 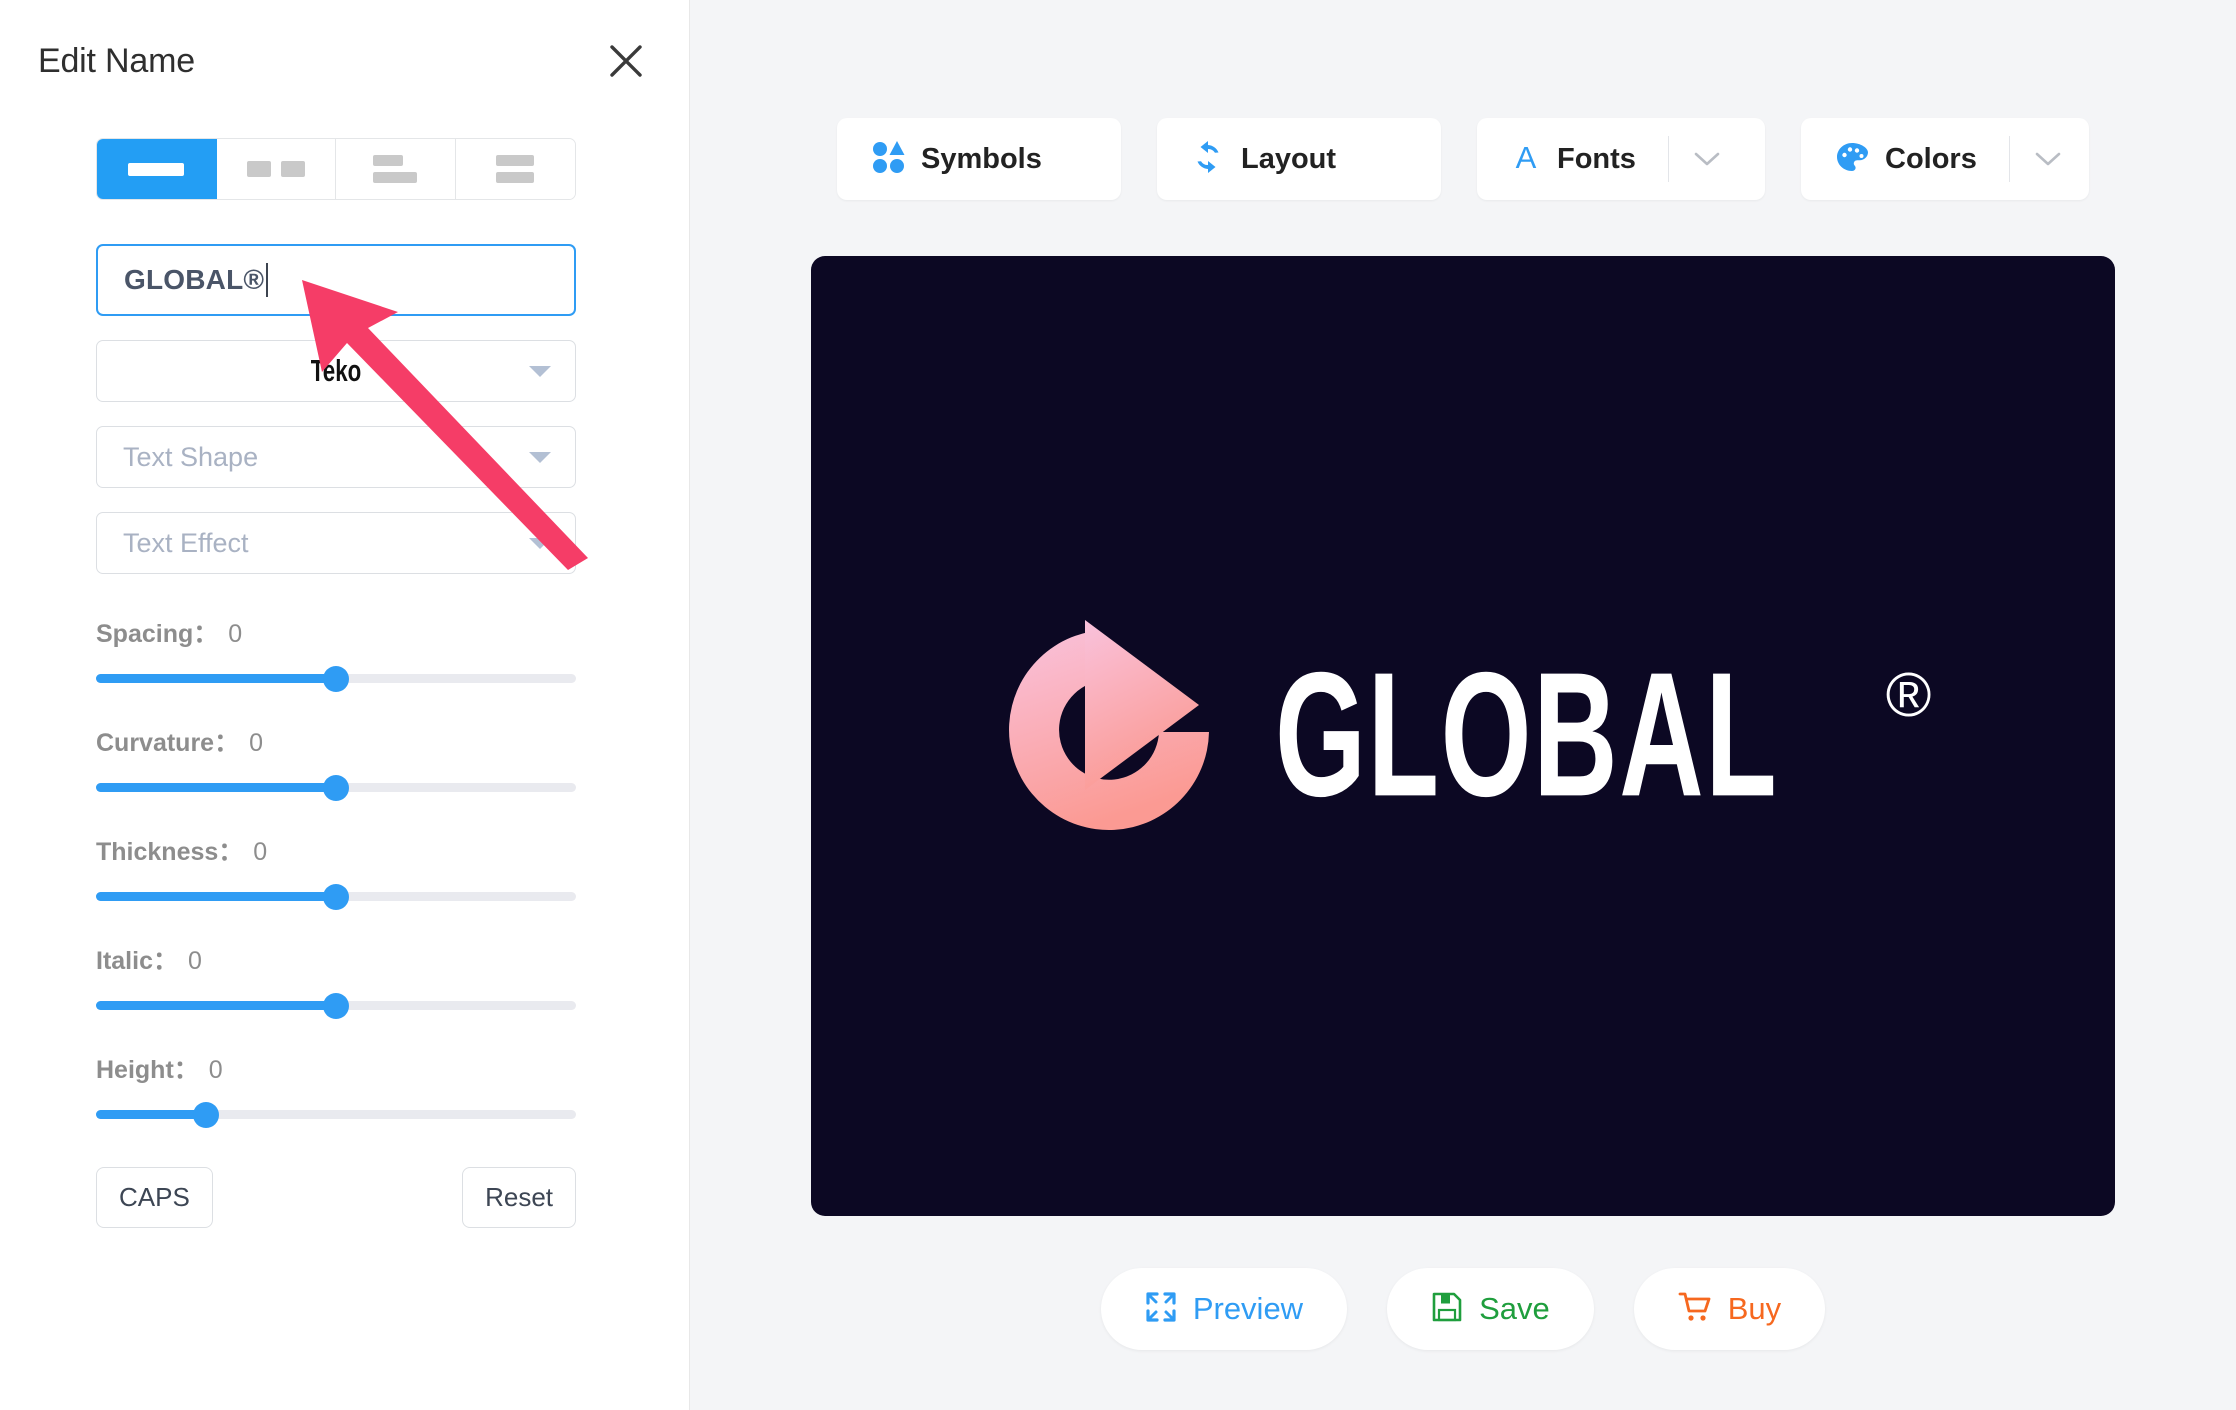 I want to click on slider-spacing-track, so click(x=336, y=678).